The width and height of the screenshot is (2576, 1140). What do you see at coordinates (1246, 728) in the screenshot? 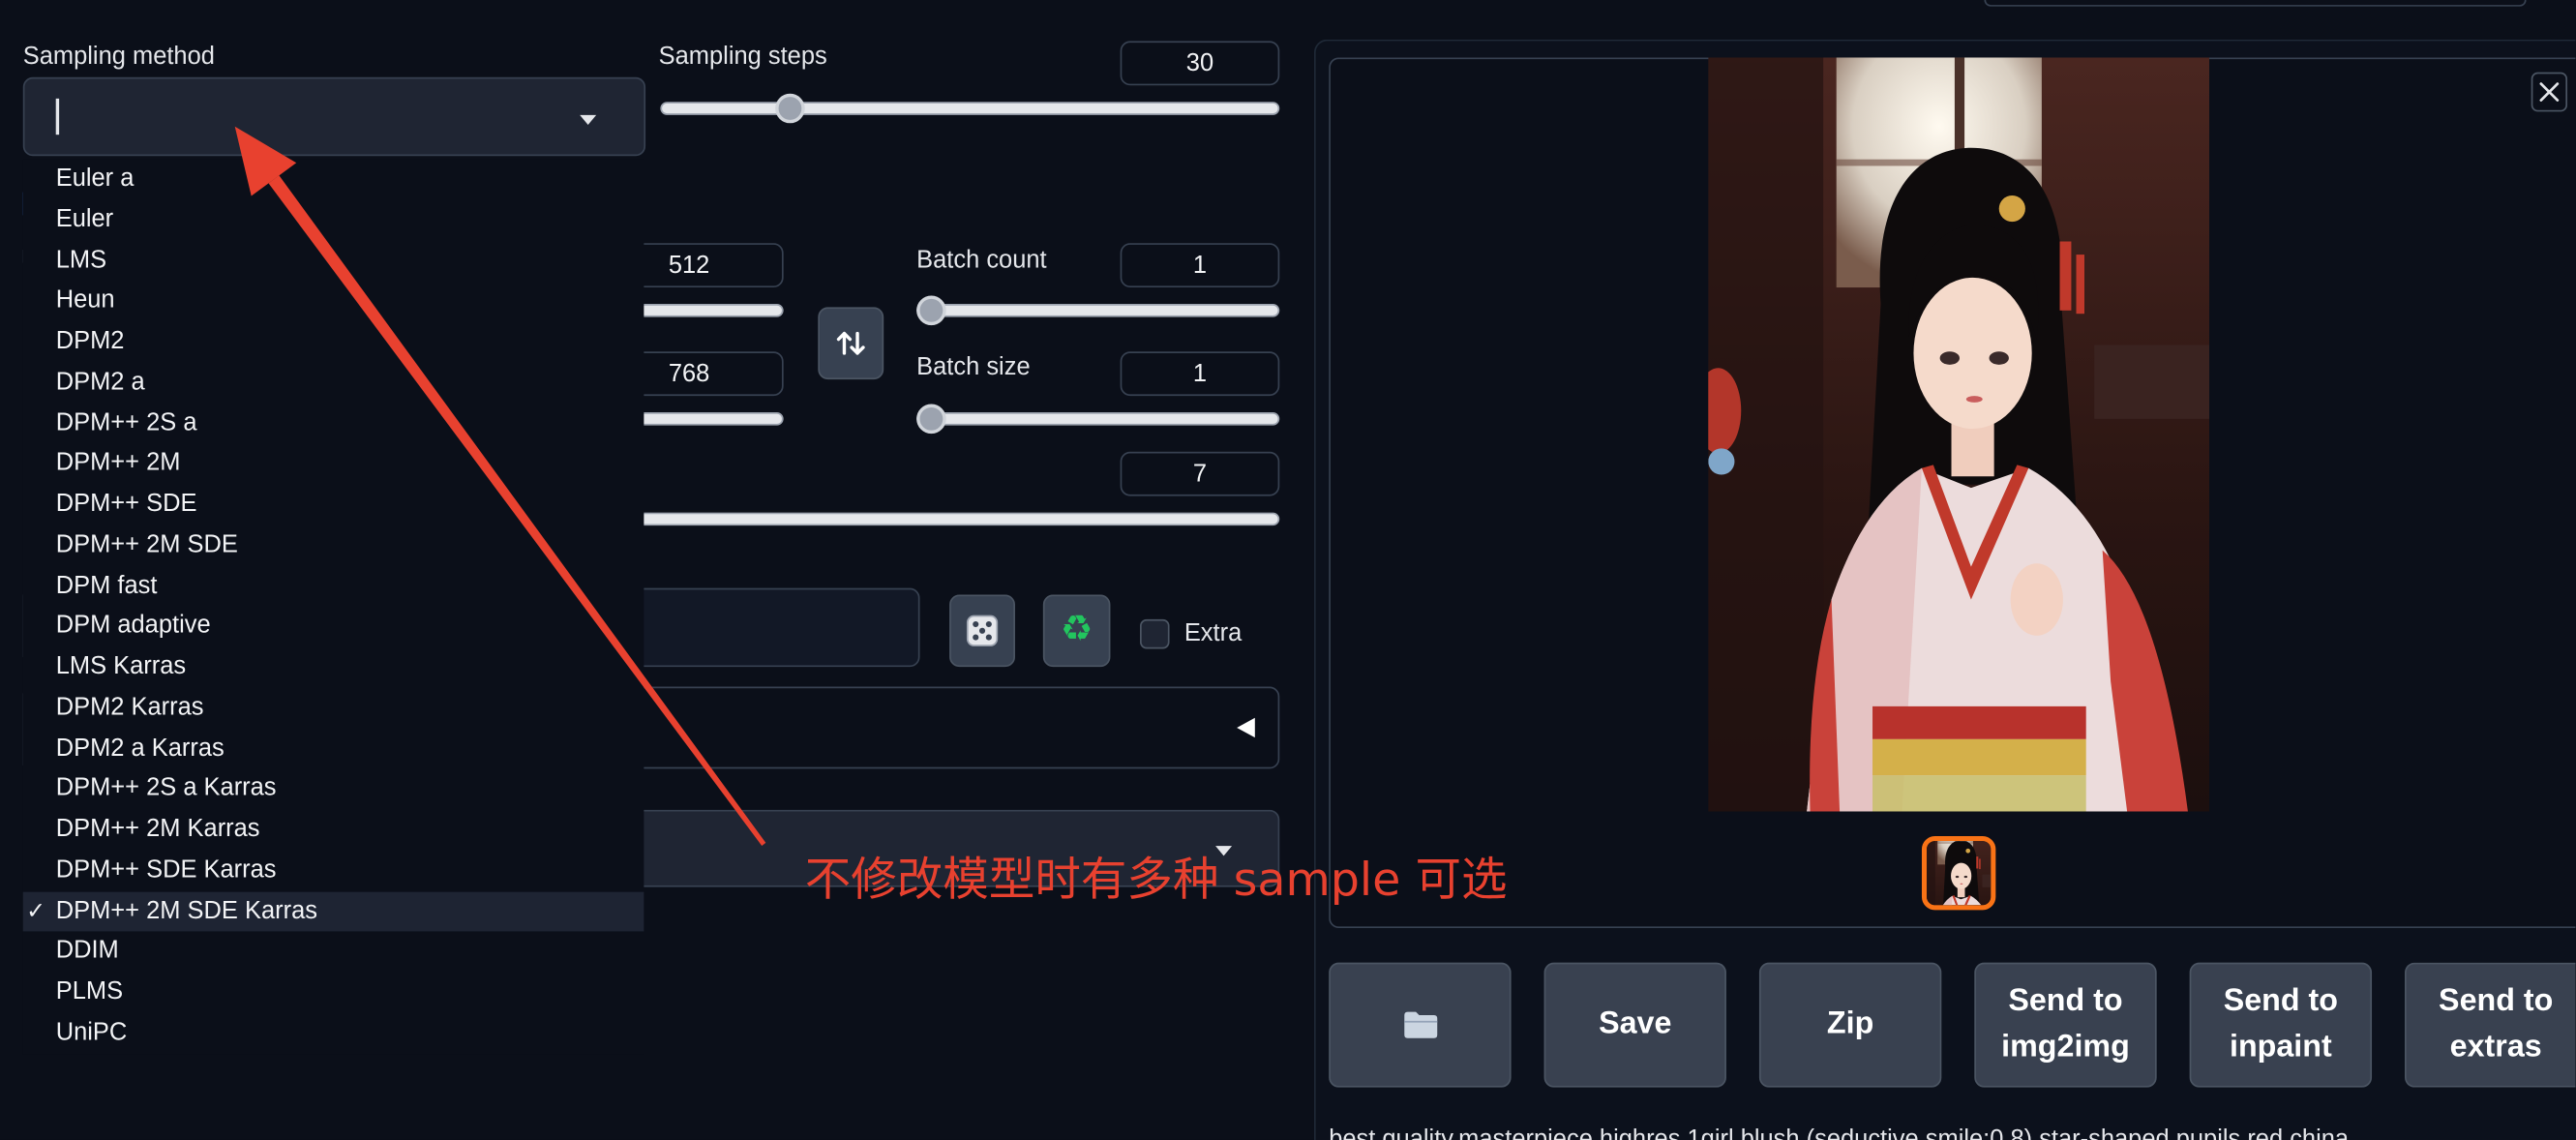
I see `triangle-left-icon` at bounding box center [1246, 728].